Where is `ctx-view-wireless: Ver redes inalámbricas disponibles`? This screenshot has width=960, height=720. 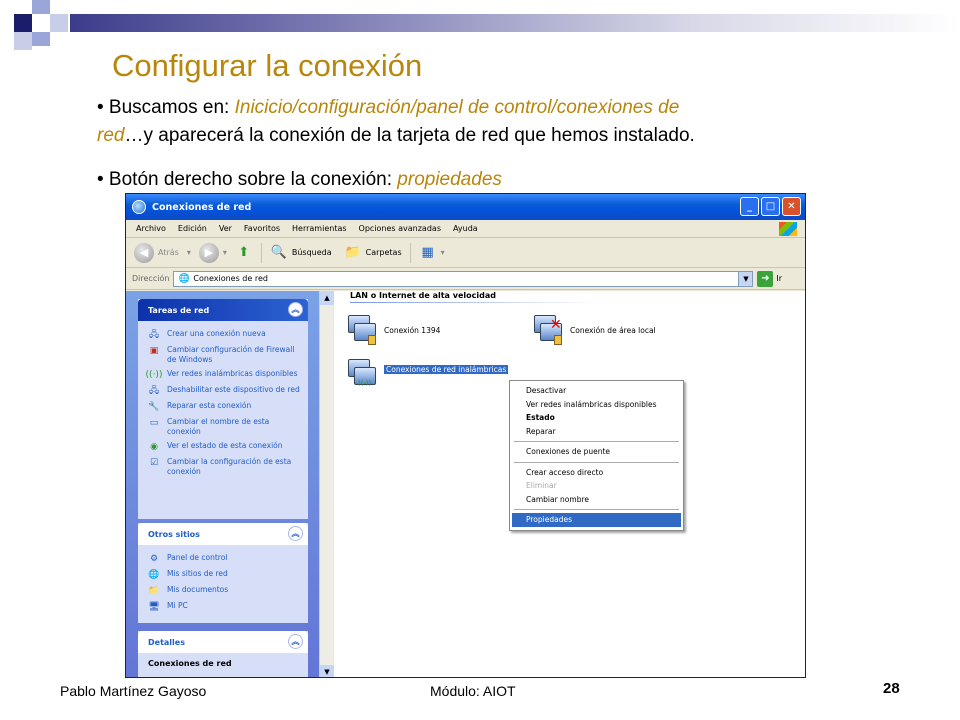 ctx-view-wireless: Ver redes inalámbricas disponibles is located at coordinates (596, 405).